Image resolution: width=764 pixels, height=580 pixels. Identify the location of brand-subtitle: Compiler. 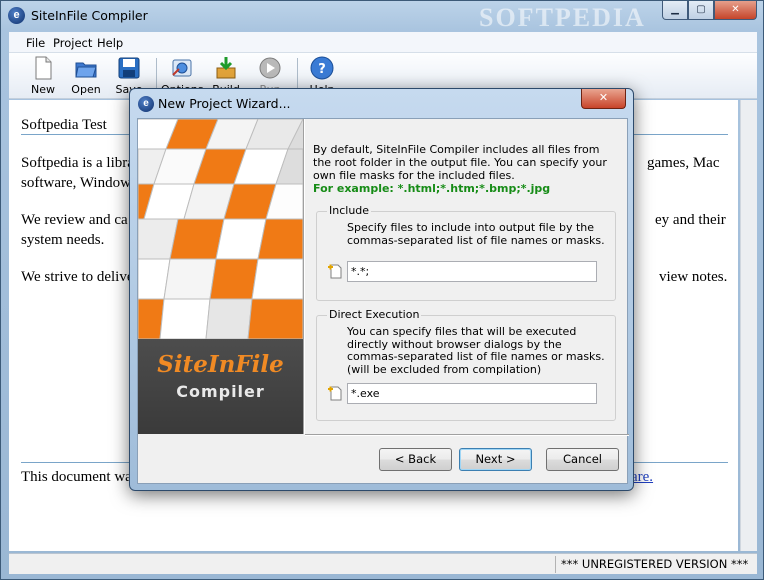
(220, 391).